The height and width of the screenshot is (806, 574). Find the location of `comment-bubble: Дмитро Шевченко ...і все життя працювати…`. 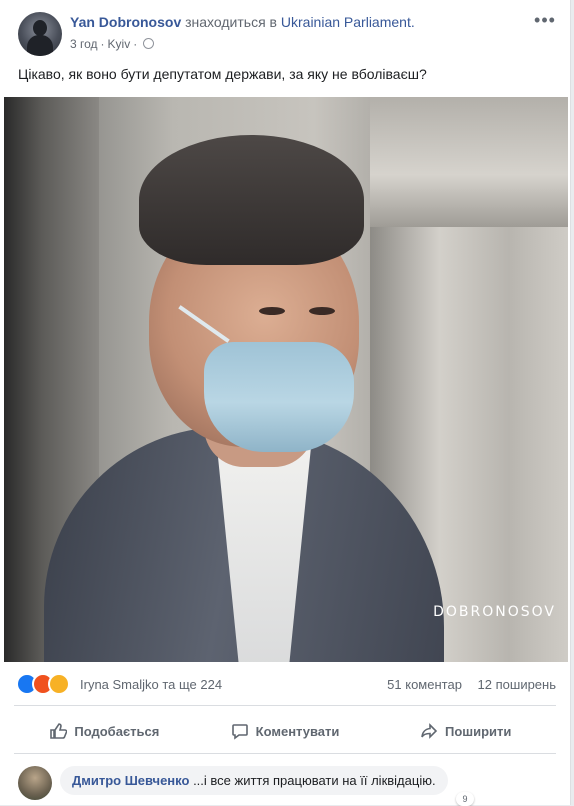

comment-bubble: Дмитро Шевченко ...і все життя працювати… is located at coordinates (254, 780).